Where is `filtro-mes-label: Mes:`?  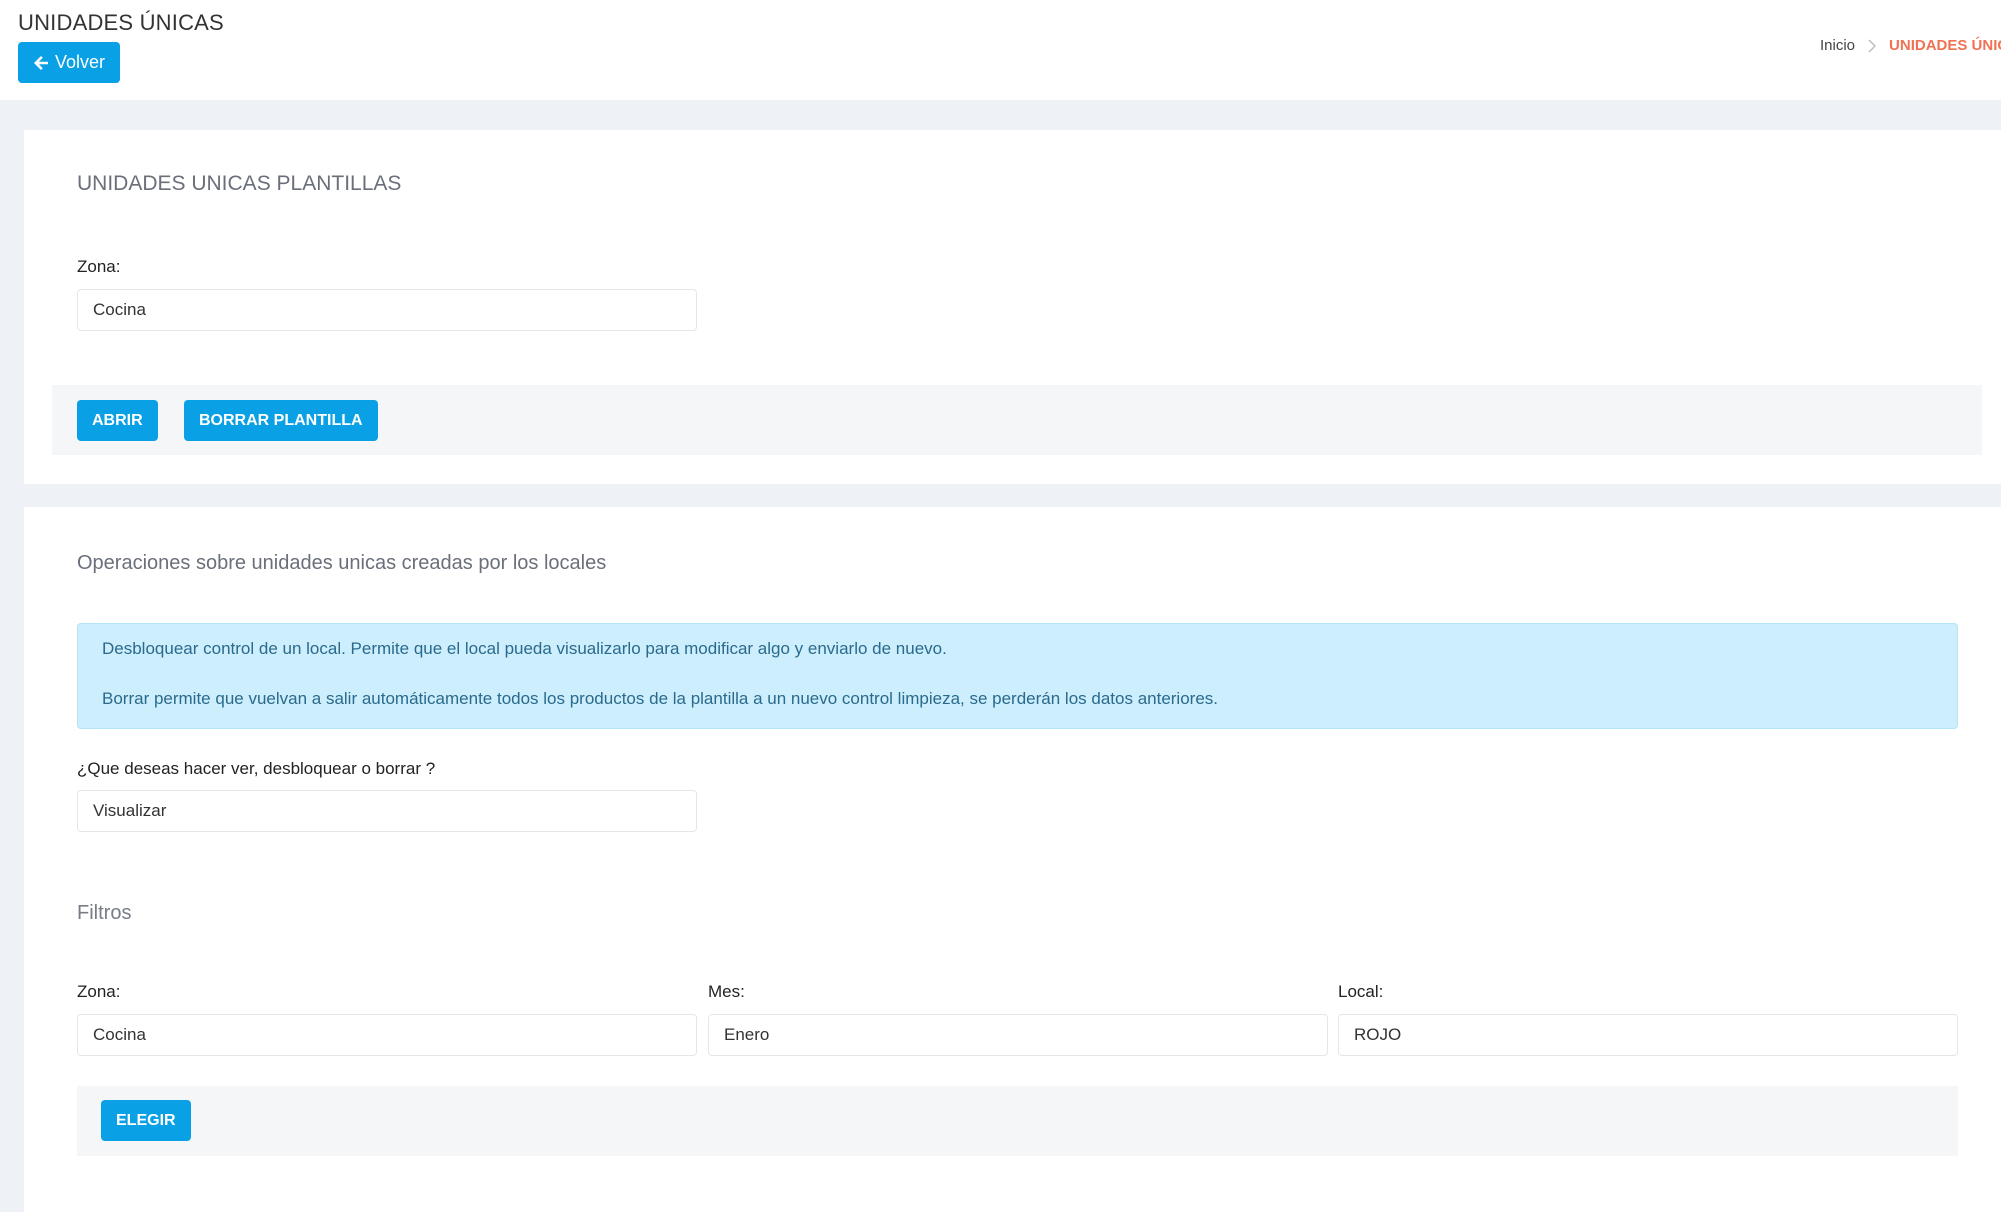
filtro-mes-label: Mes: is located at coordinates (726, 991).